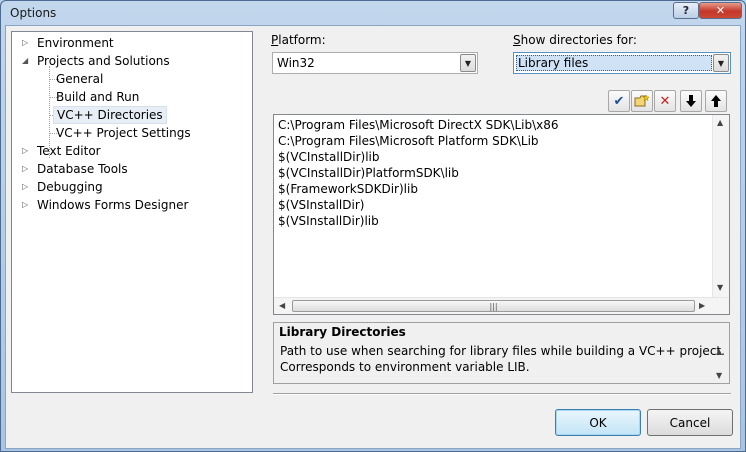  Describe the element at coordinates (113, 205) in the screenshot. I see `tree-item-label: Windows Forms Designer` at that location.